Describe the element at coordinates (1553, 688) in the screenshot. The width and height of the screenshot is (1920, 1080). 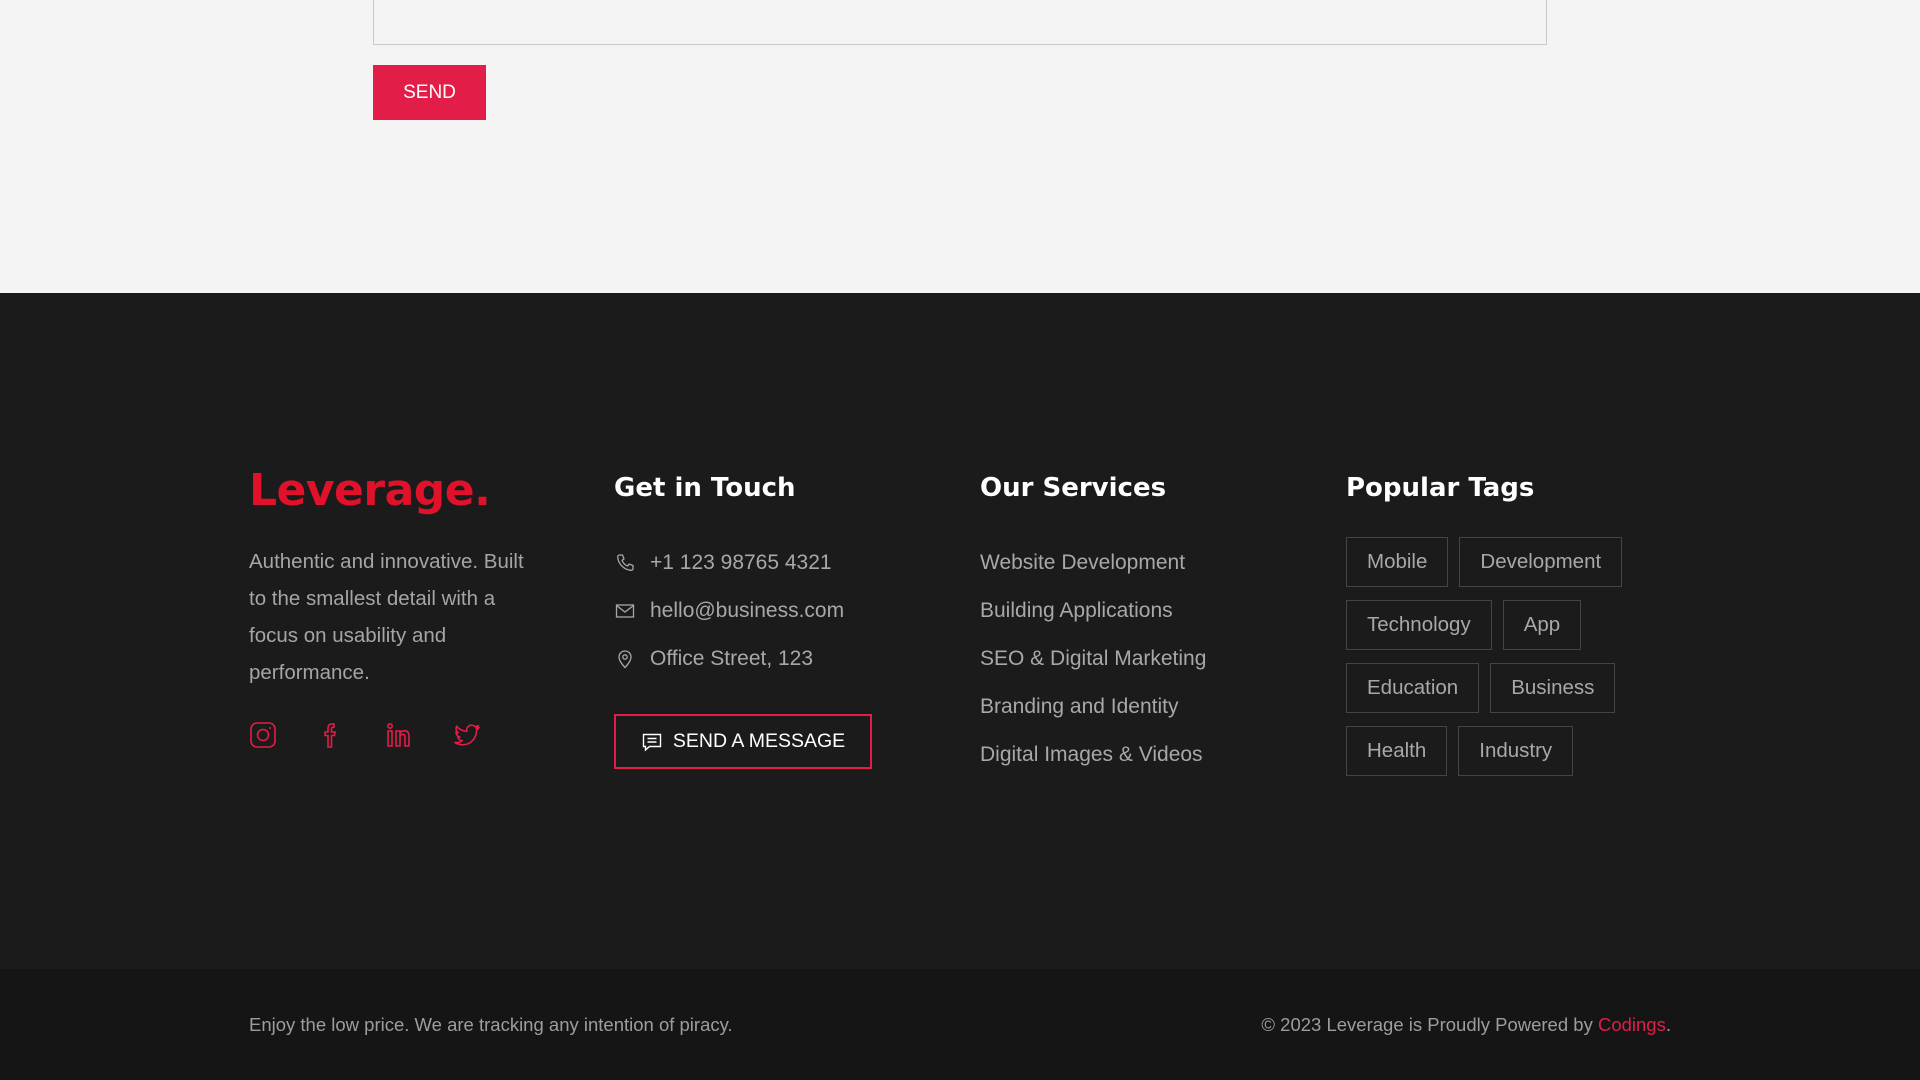
I see `tag-business: Business` at that location.